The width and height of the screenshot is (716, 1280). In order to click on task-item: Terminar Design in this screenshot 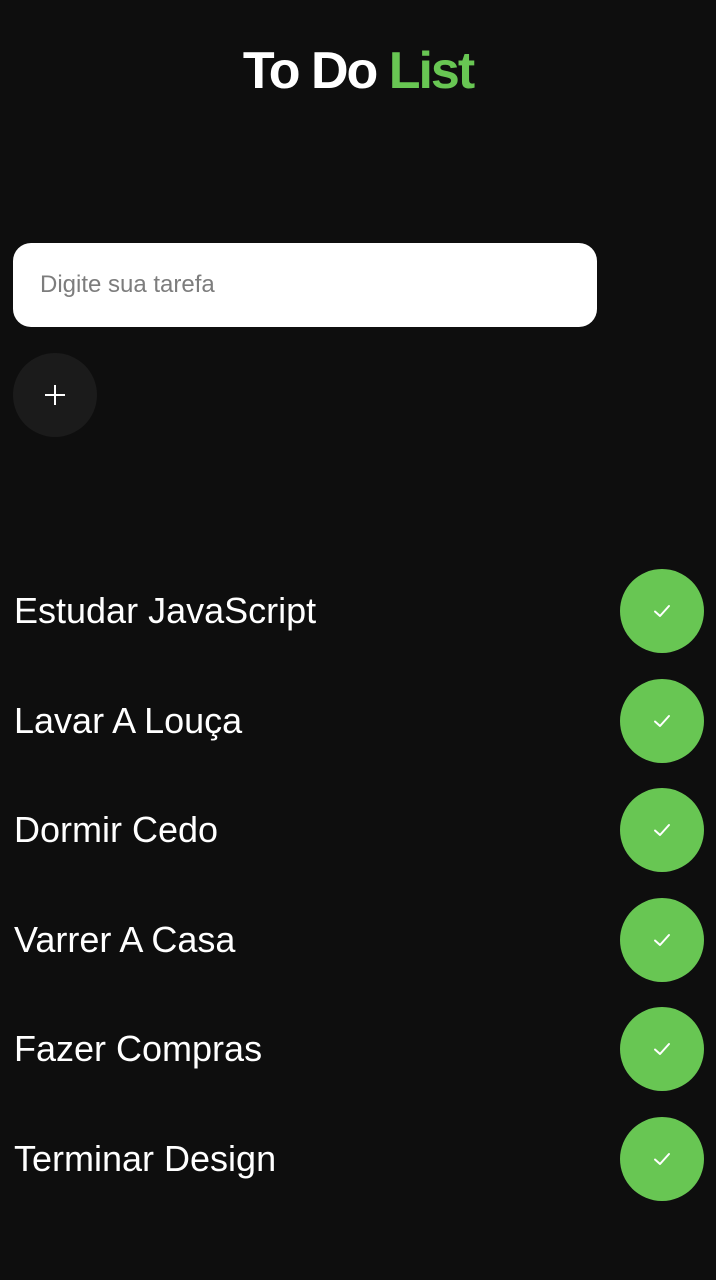, I will do `click(358, 1171)`.